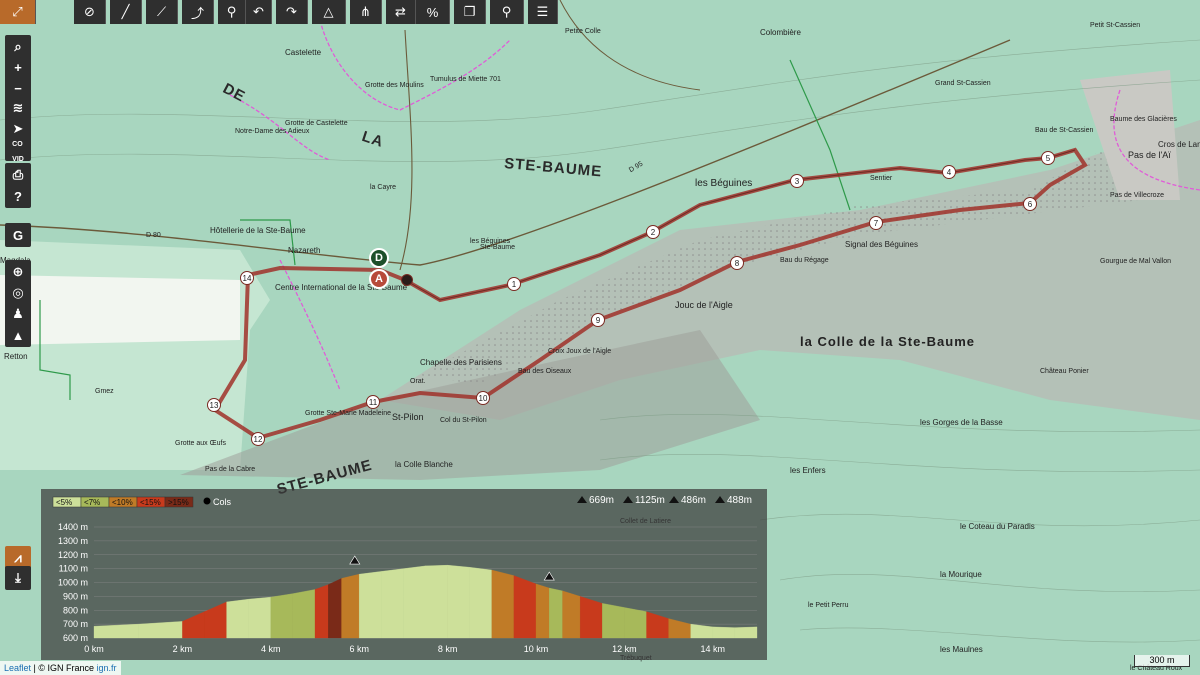 The image size is (1200, 675). Describe the element at coordinates (1030, 204) in the screenshot. I see `waypoint-marker: 6` at that location.